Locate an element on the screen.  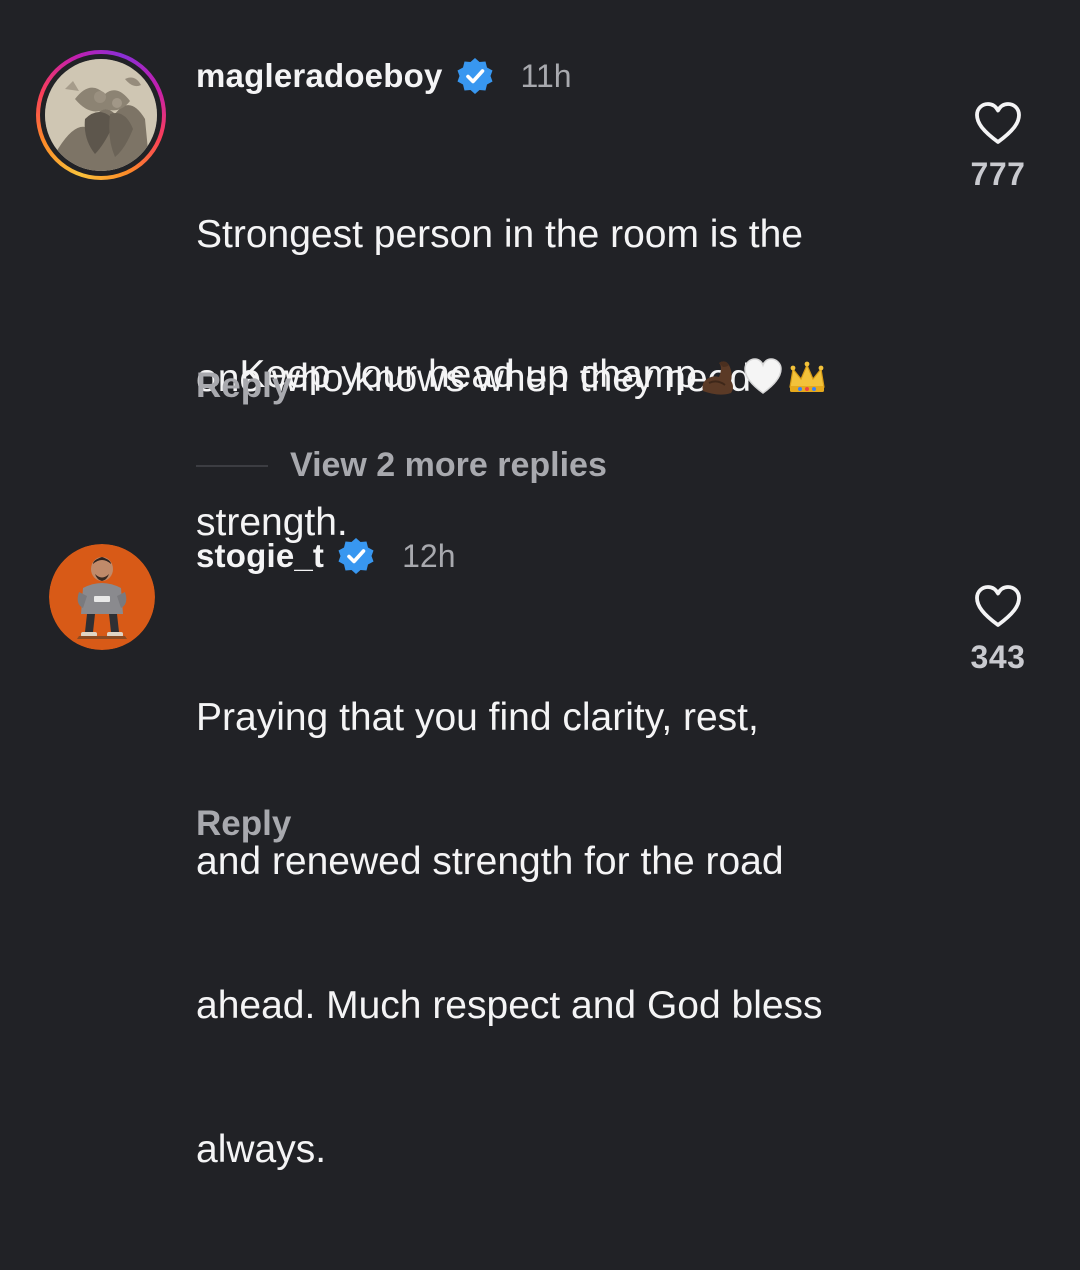
like-control: 777 is located at coordinates (998, 146).